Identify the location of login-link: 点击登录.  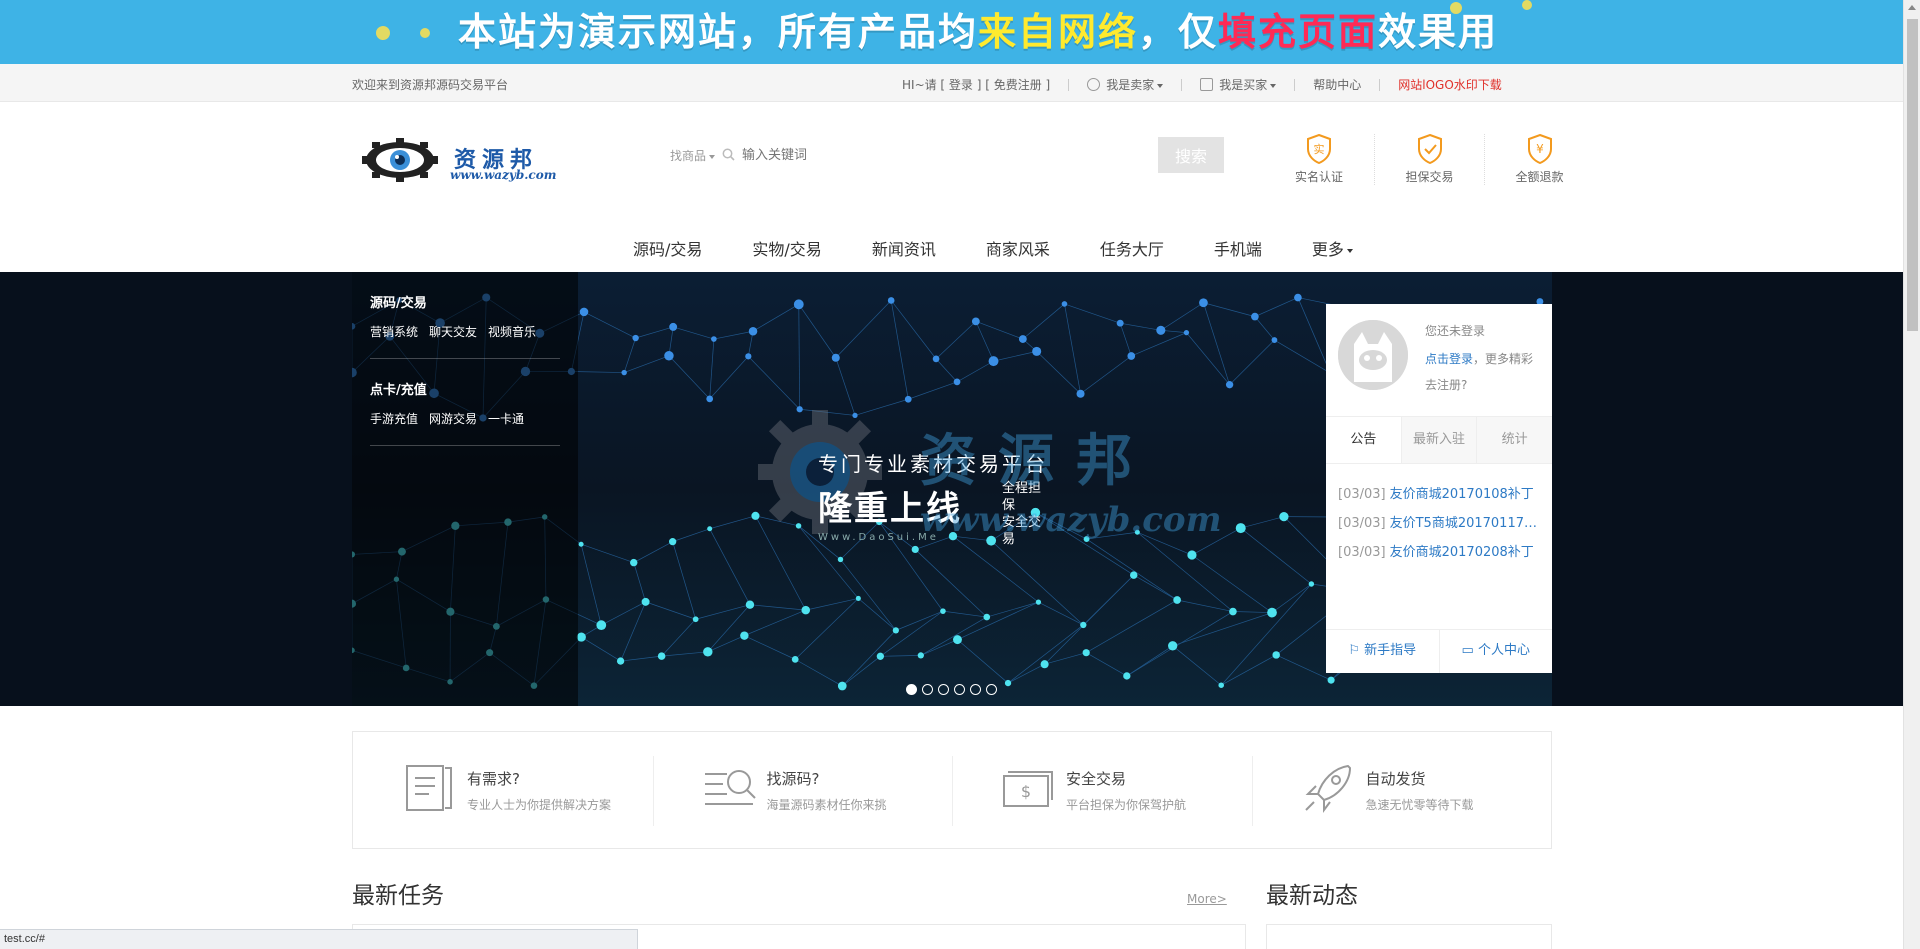
(1449, 359).